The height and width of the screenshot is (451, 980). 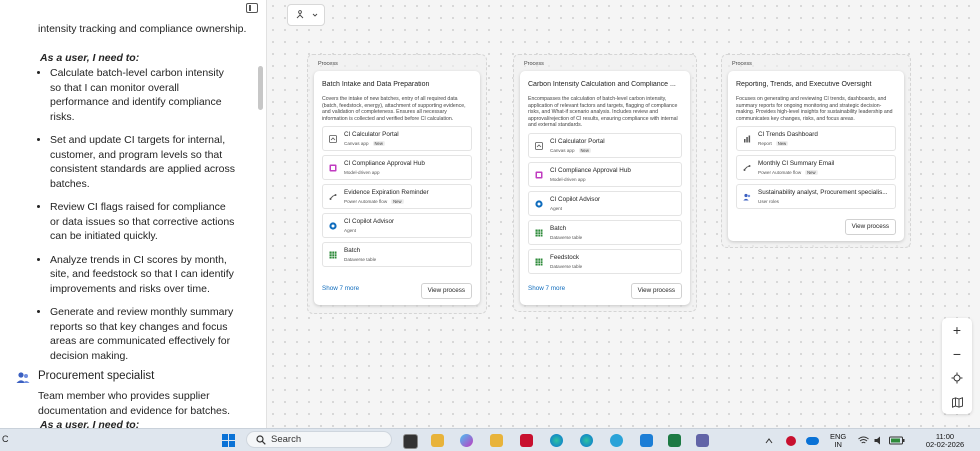 I want to click on taskbar-search: Search, so click(x=319, y=439).